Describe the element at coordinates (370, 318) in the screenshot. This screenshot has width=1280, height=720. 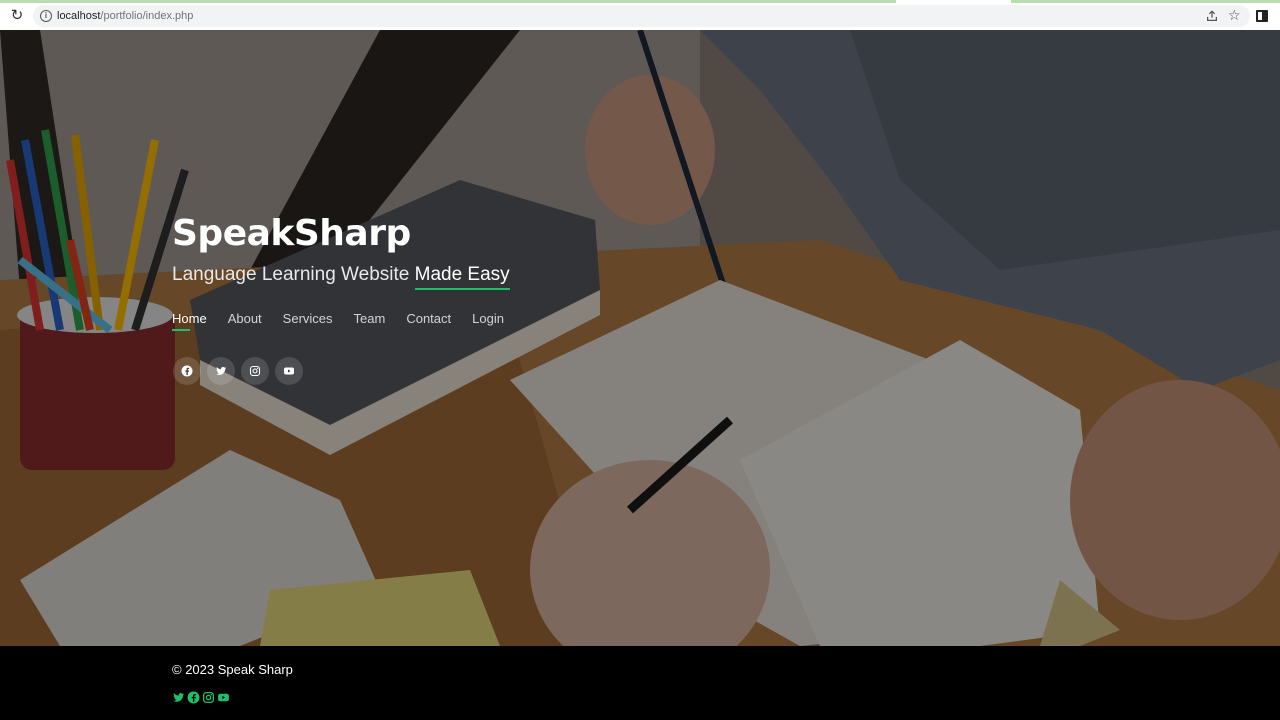
I see `nav-team: Team` at that location.